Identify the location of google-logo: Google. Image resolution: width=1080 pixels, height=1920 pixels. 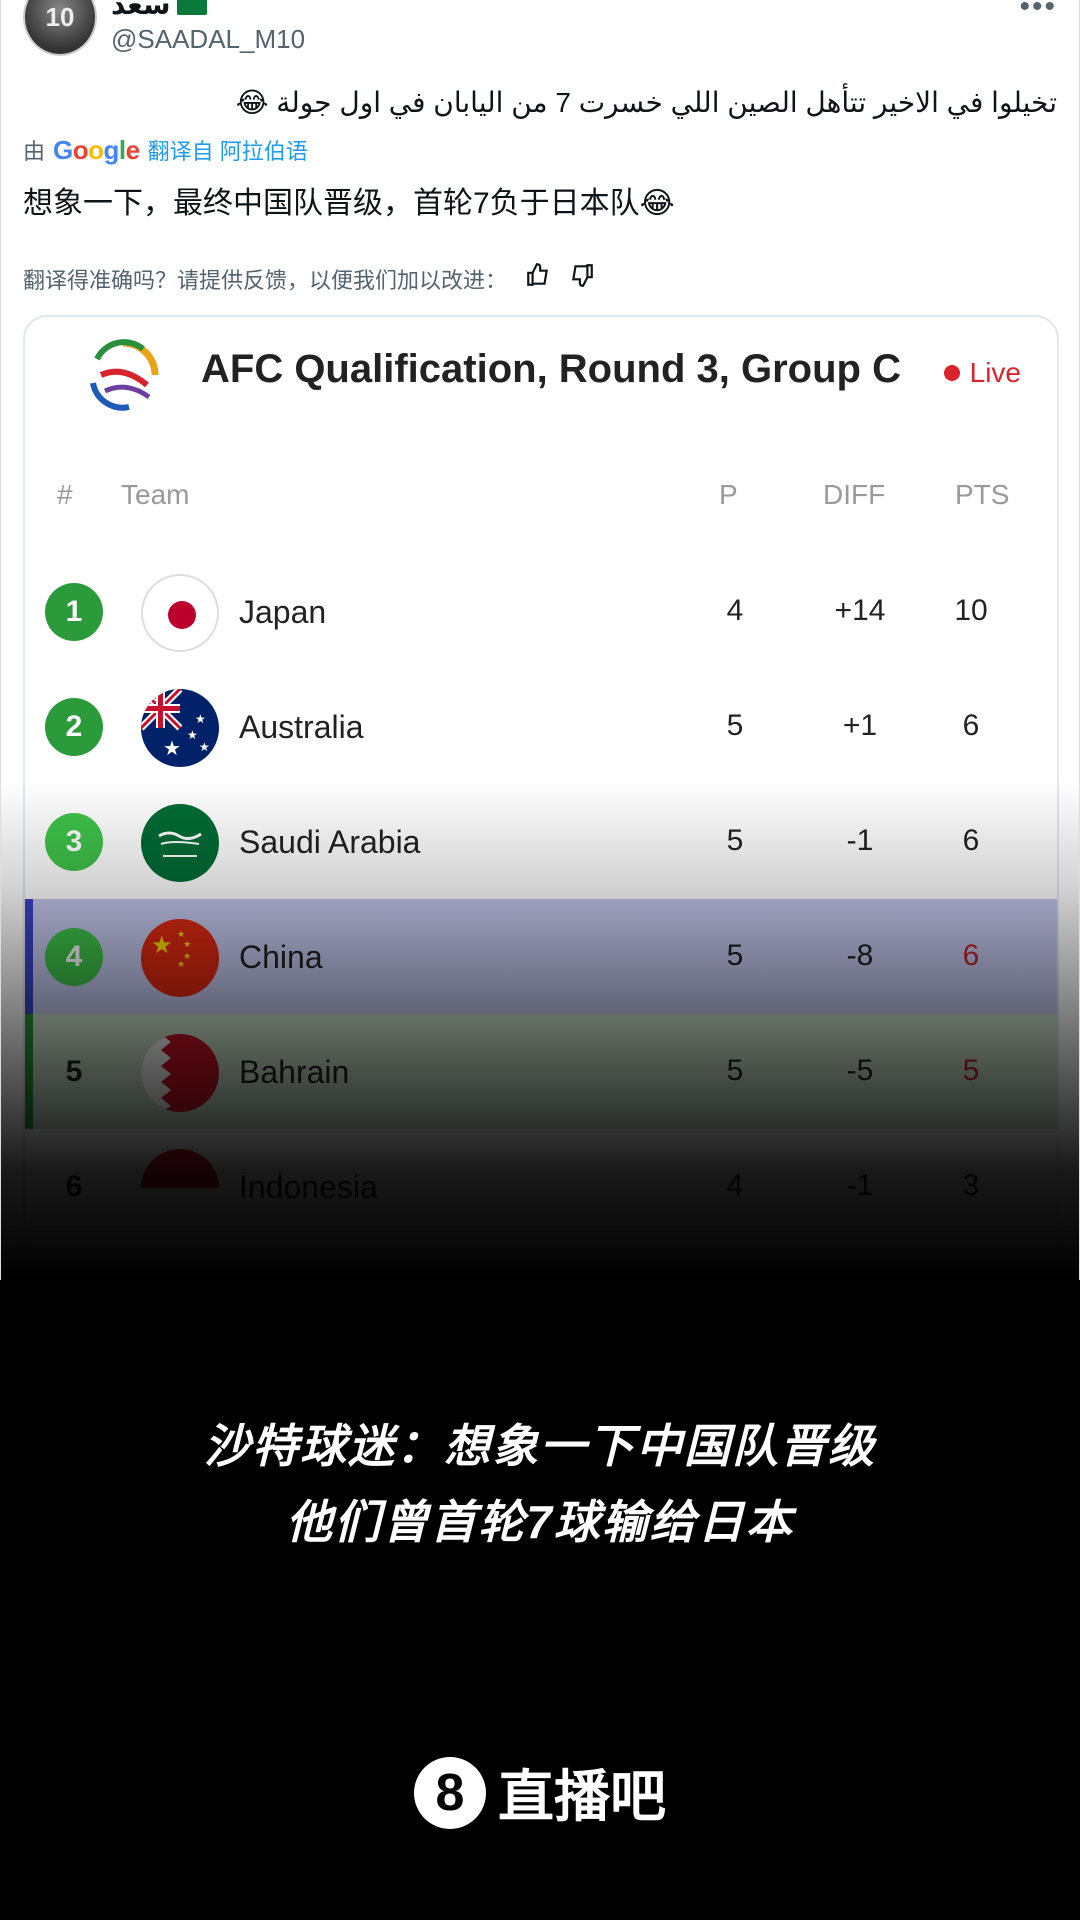
(96, 149).